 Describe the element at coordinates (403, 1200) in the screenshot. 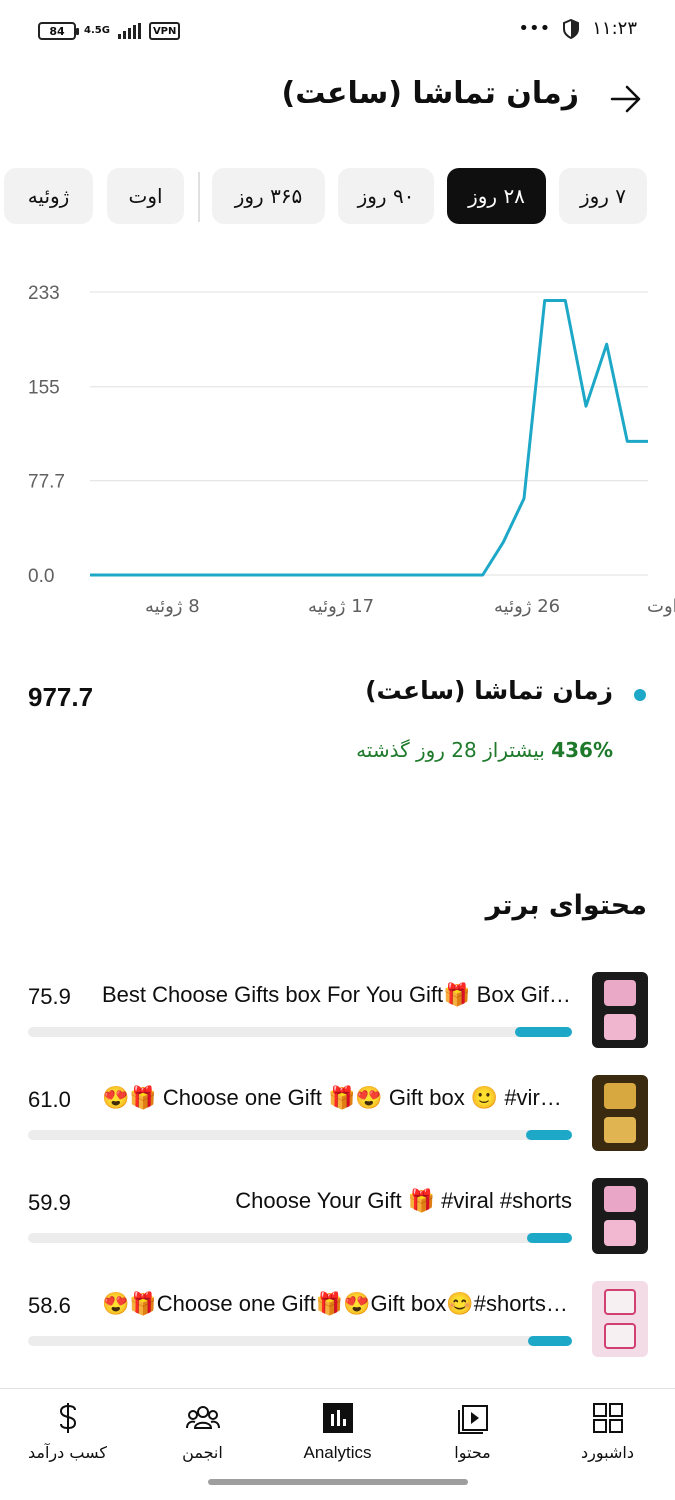

I see `content-title: Choose Your Gift 🎁 #viral #shorts` at that location.